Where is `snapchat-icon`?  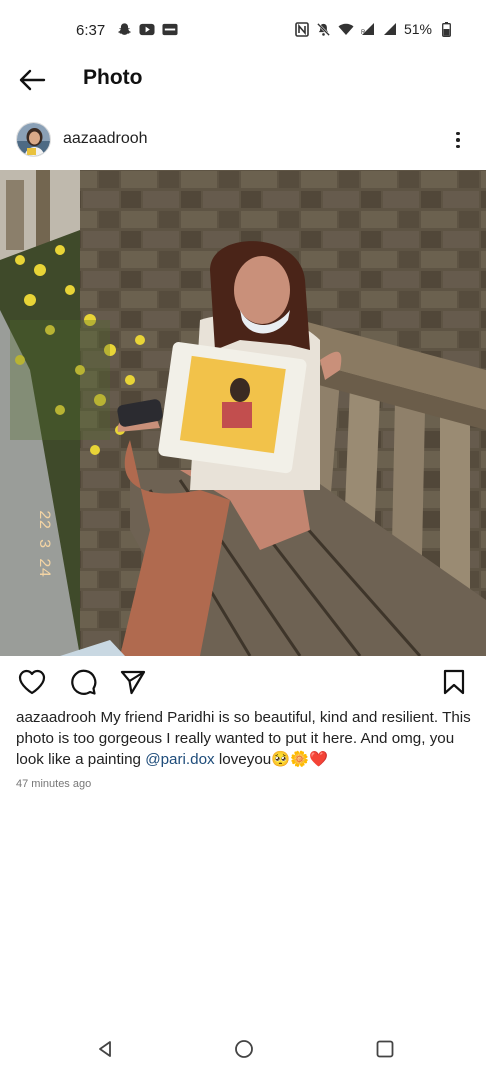 snapchat-icon is located at coordinates (124, 29).